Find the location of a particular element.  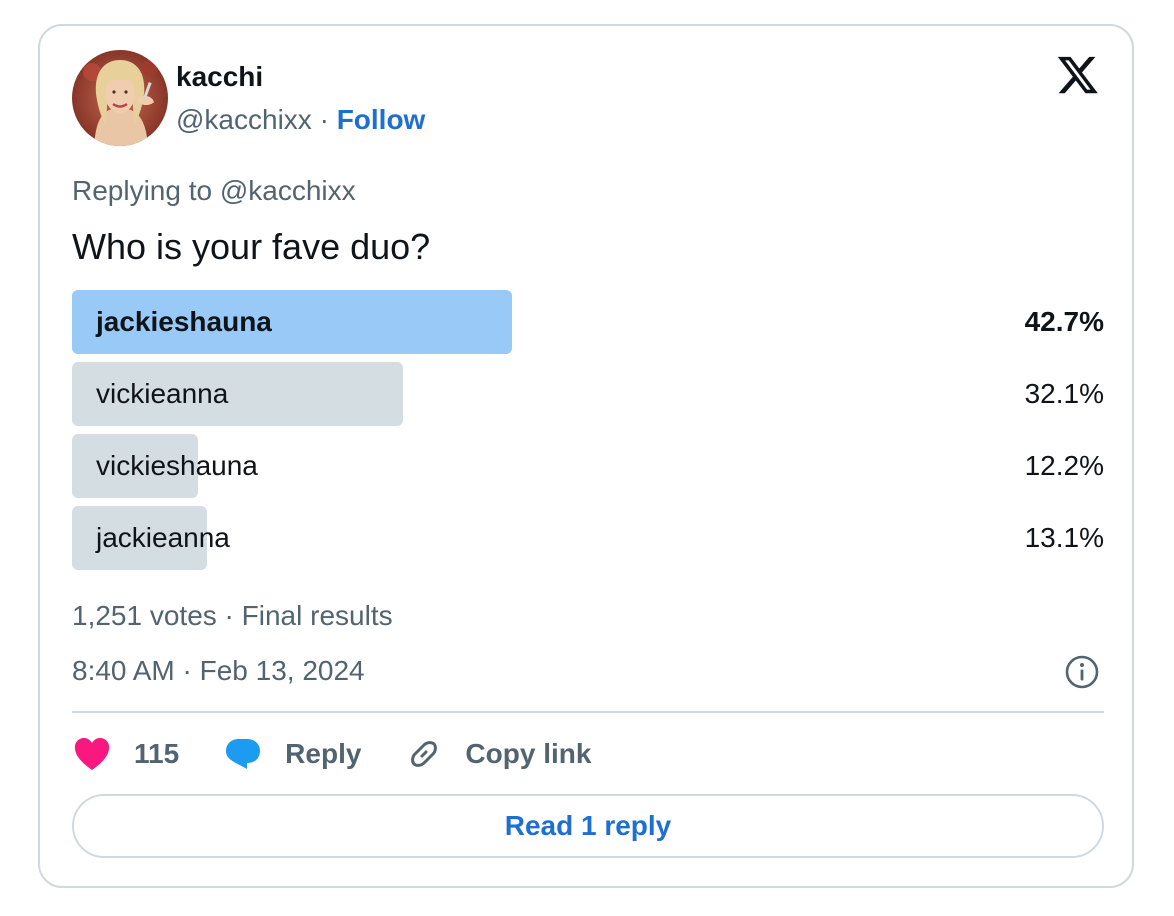

poll-option-percent: 12.2% is located at coordinates (1064, 465).